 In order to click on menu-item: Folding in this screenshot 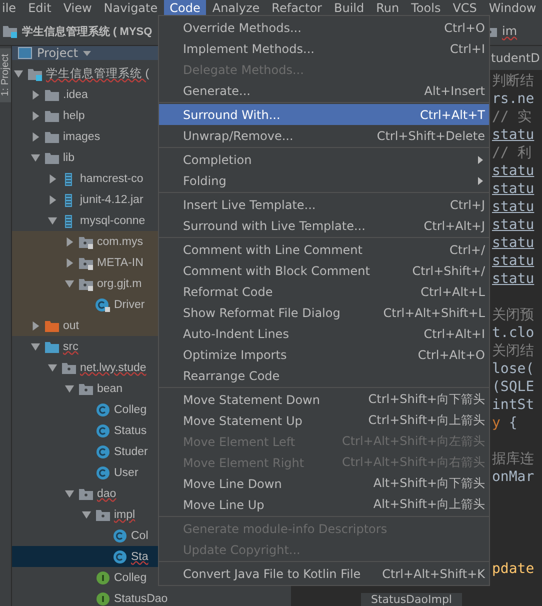, I will do `click(324, 180)`.